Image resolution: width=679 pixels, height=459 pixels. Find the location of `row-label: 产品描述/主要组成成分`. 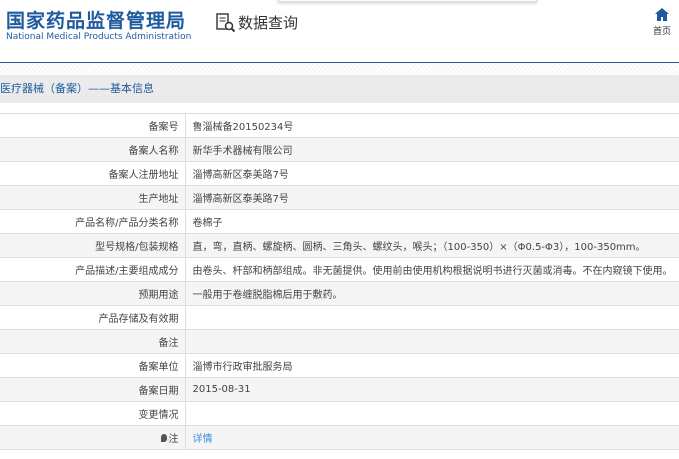

row-label: 产品描述/主要组成成分 is located at coordinates (93, 269).